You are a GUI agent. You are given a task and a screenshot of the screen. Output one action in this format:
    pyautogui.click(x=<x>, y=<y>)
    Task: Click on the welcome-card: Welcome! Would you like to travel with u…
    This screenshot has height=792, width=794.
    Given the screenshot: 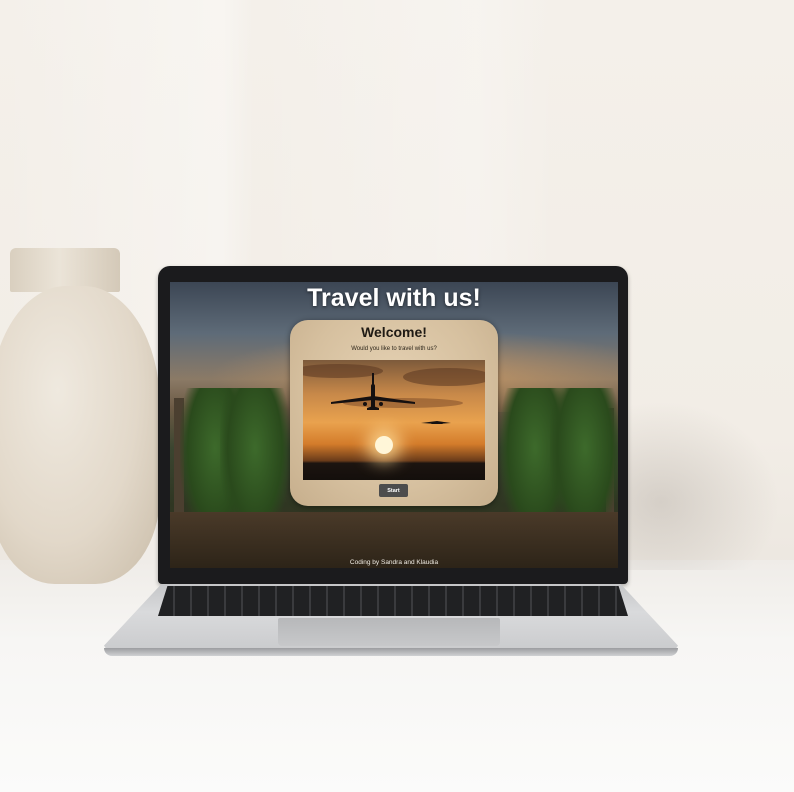 What is the action you would take?
    pyautogui.click(x=394, y=413)
    